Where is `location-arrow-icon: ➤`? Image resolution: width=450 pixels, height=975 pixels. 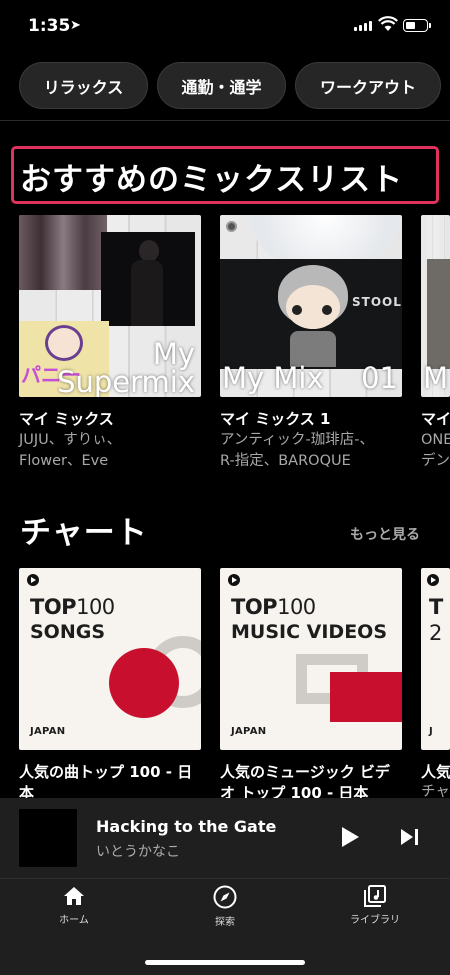
location-arrow-icon: ➤ is located at coordinates (75, 25).